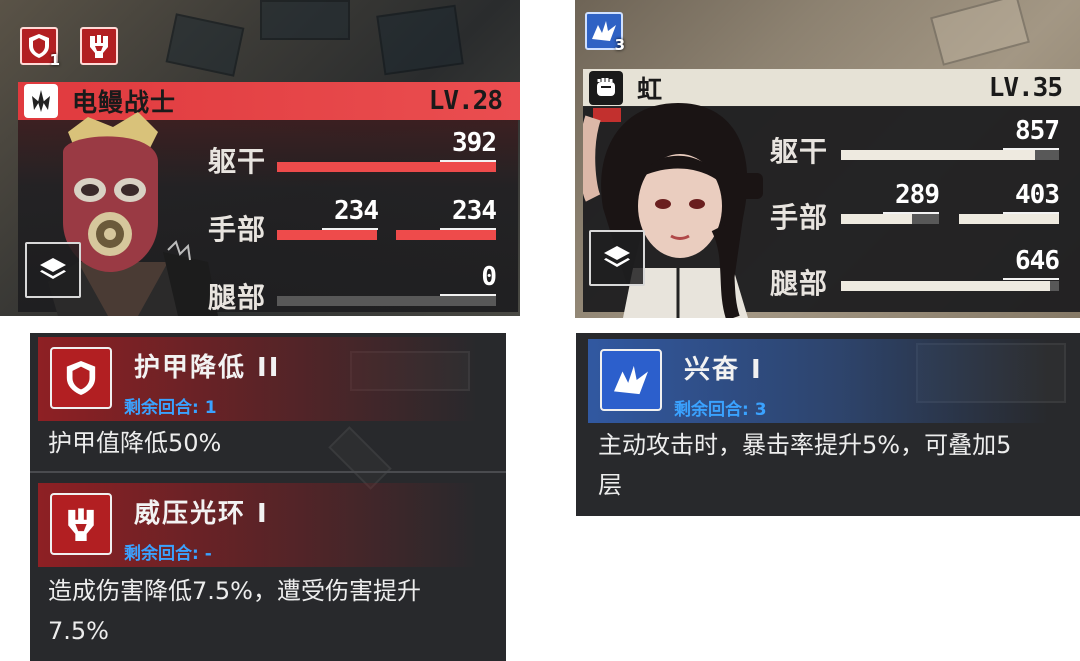  What do you see at coordinates (170, 408) in the screenshot?
I see `buff-remaining-turns: 剩余回合: 1` at bounding box center [170, 408].